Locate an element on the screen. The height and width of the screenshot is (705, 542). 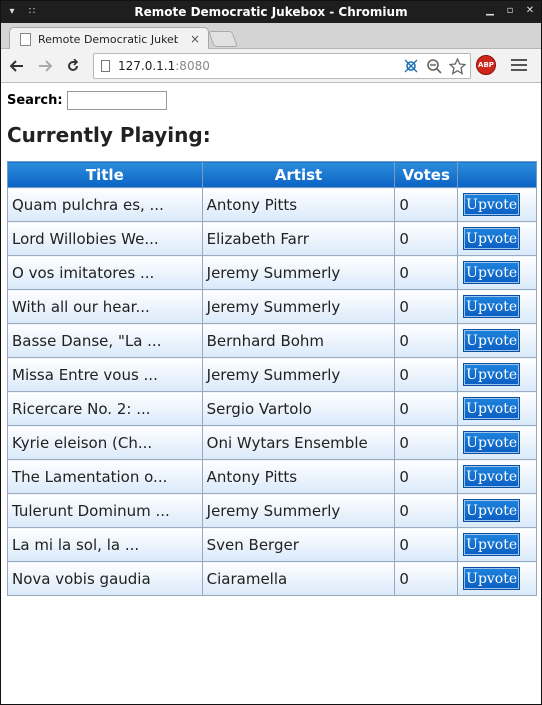
back-arrow-icon is located at coordinates (17, 66).